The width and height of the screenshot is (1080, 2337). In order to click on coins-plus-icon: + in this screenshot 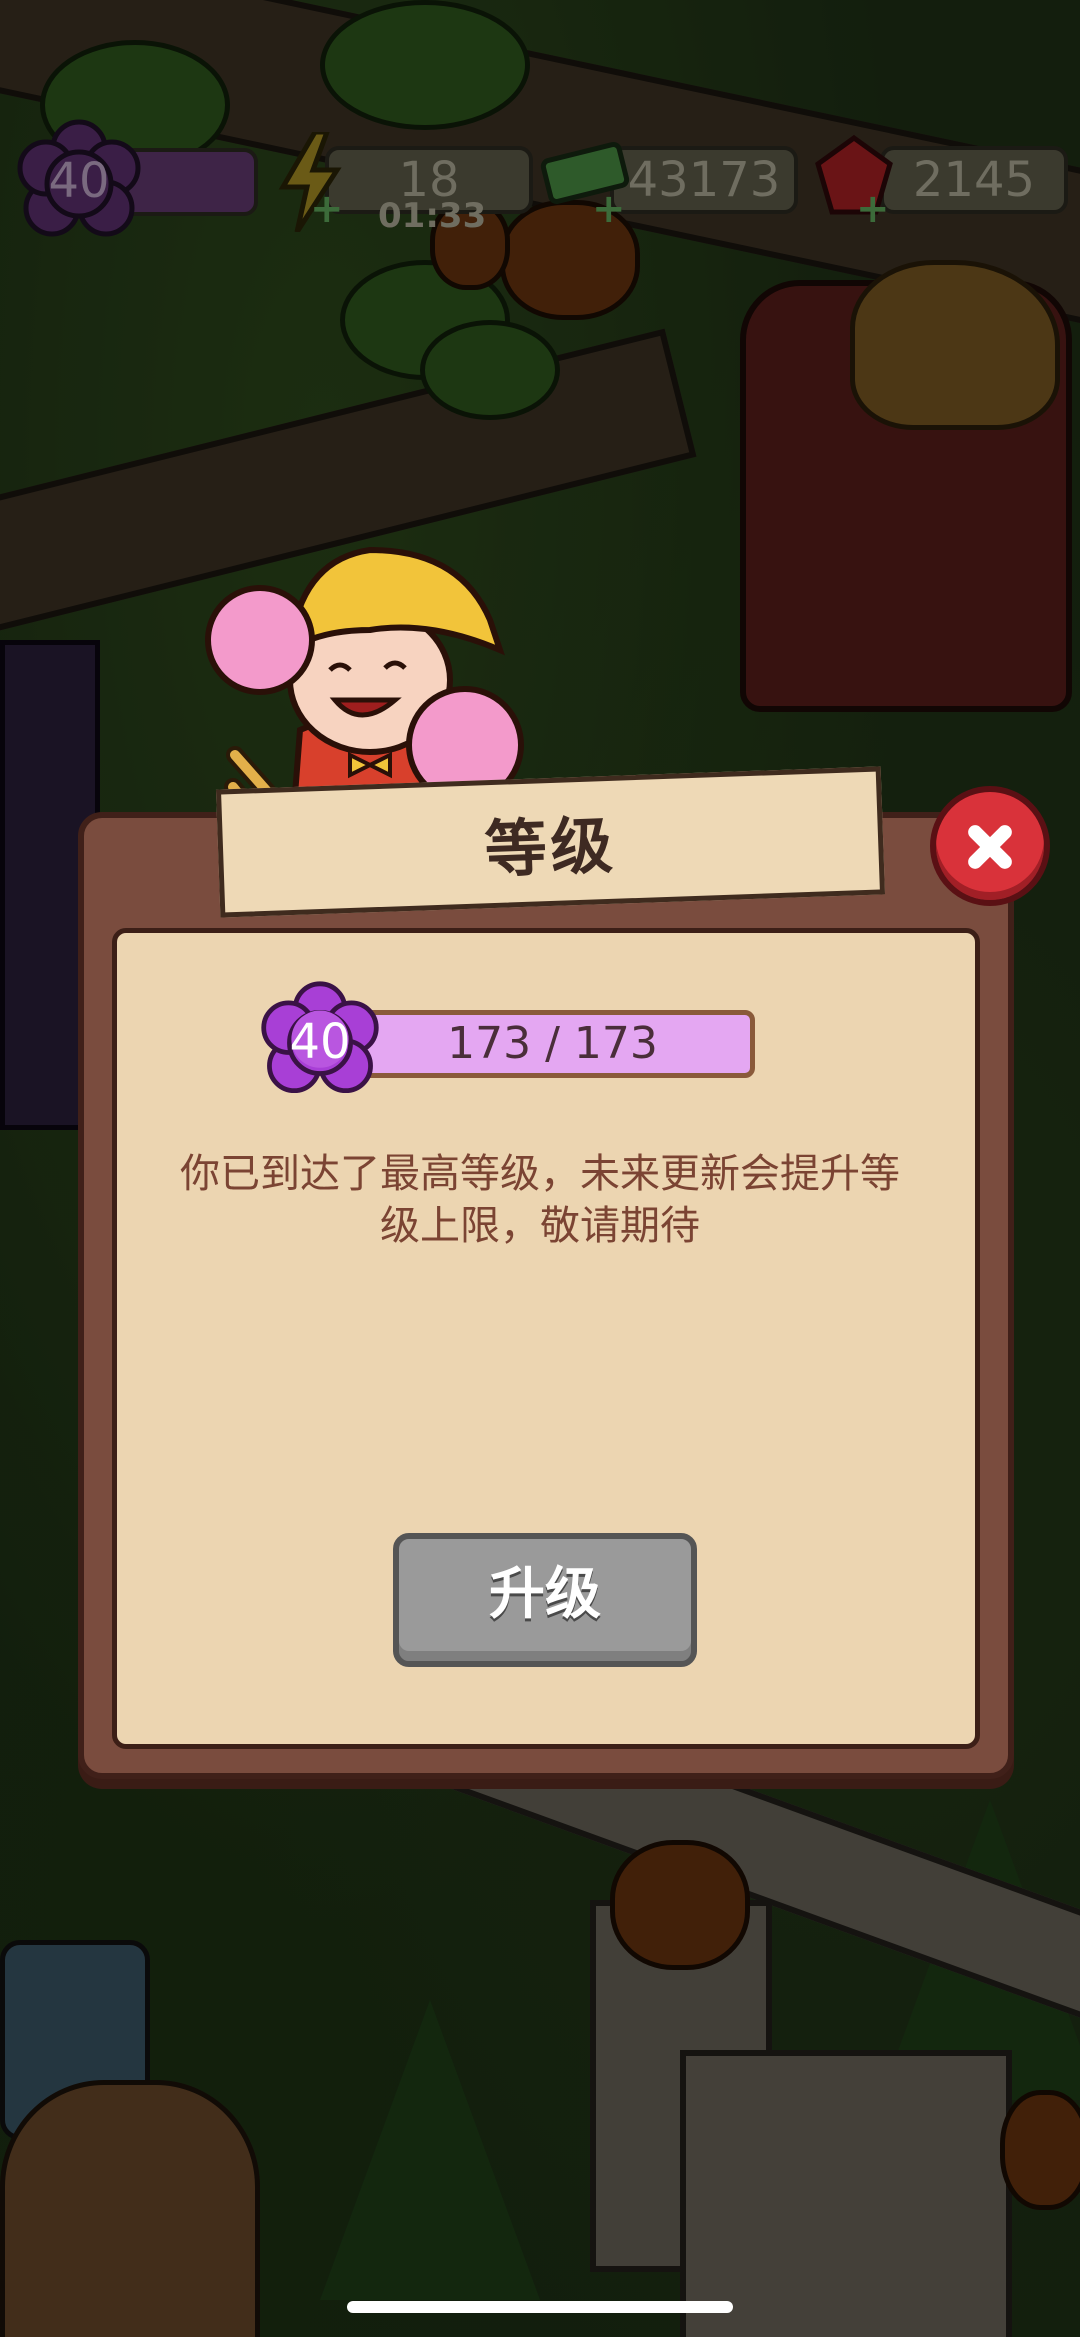, I will do `click(609, 209)`.